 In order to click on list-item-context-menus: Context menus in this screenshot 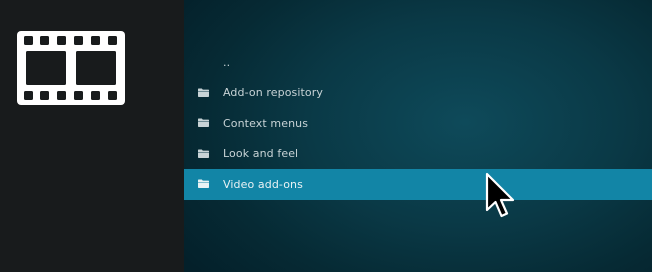, I will do `click(418, 123)`.